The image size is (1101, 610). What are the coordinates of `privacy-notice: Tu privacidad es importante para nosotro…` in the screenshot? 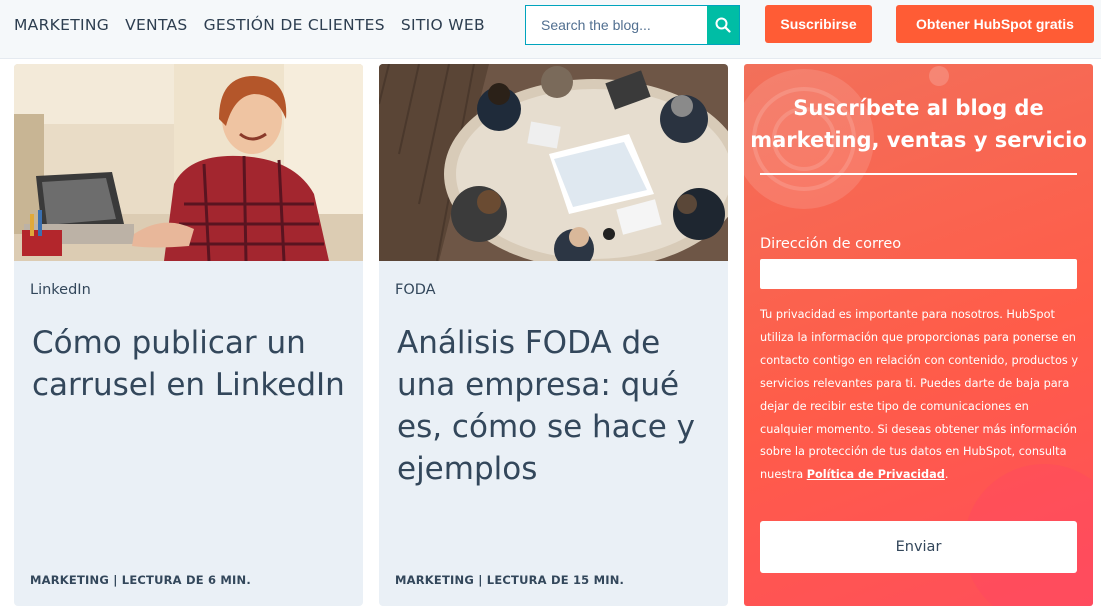 It's located at (921, 395).